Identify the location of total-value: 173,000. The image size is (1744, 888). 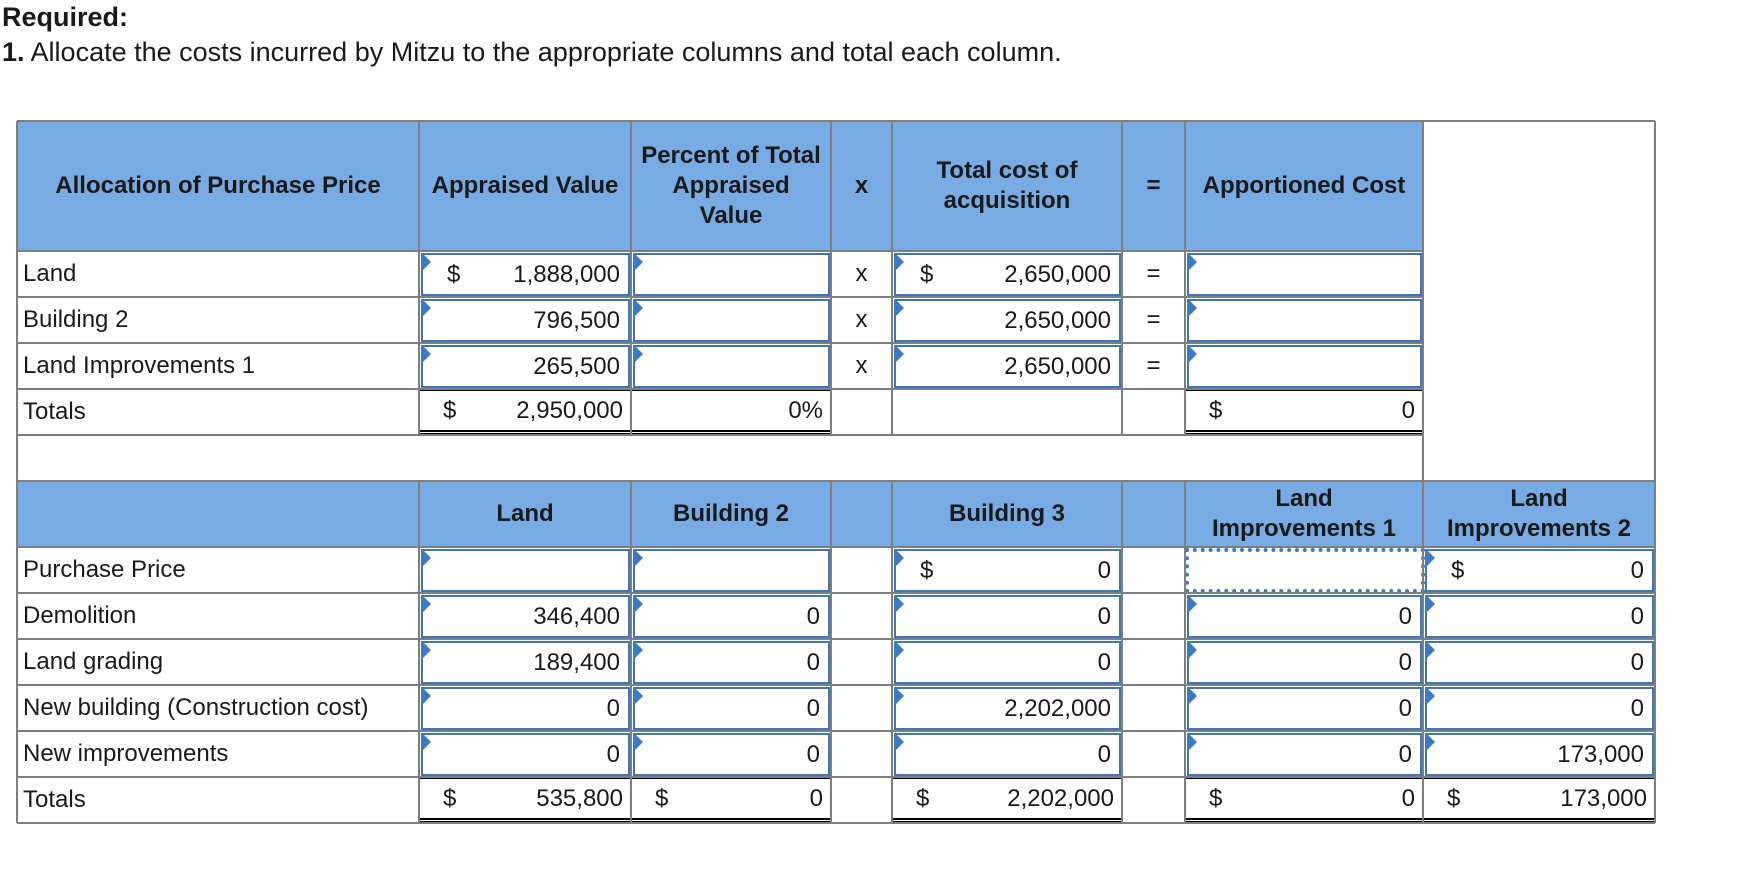
(1603, 798).